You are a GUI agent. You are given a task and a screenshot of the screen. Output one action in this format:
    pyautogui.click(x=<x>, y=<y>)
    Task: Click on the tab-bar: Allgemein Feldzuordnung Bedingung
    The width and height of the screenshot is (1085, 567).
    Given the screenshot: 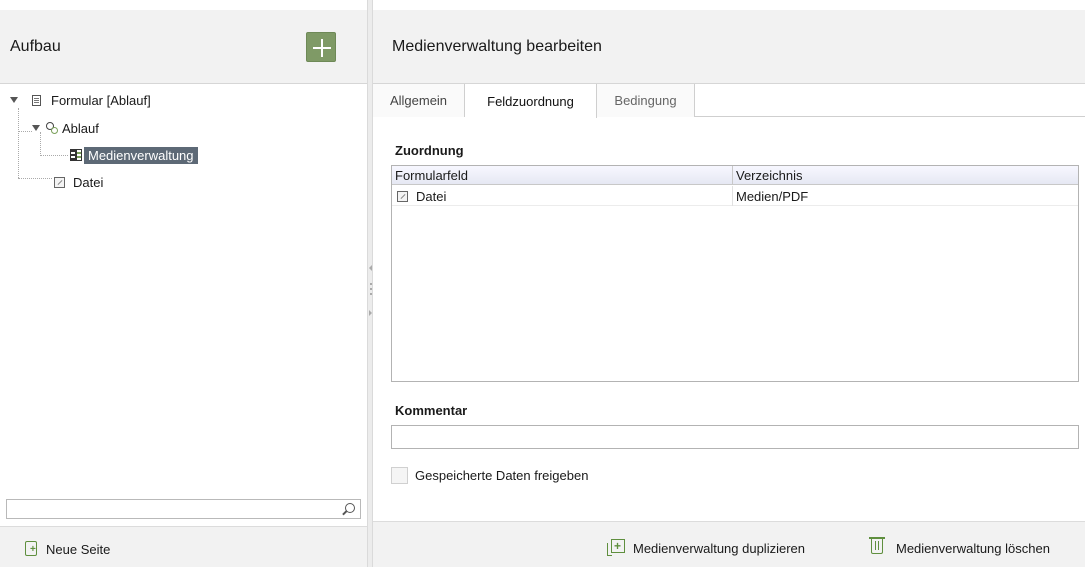 What is the action you would take?
    pyautogui.click(x=729, y=101)
    